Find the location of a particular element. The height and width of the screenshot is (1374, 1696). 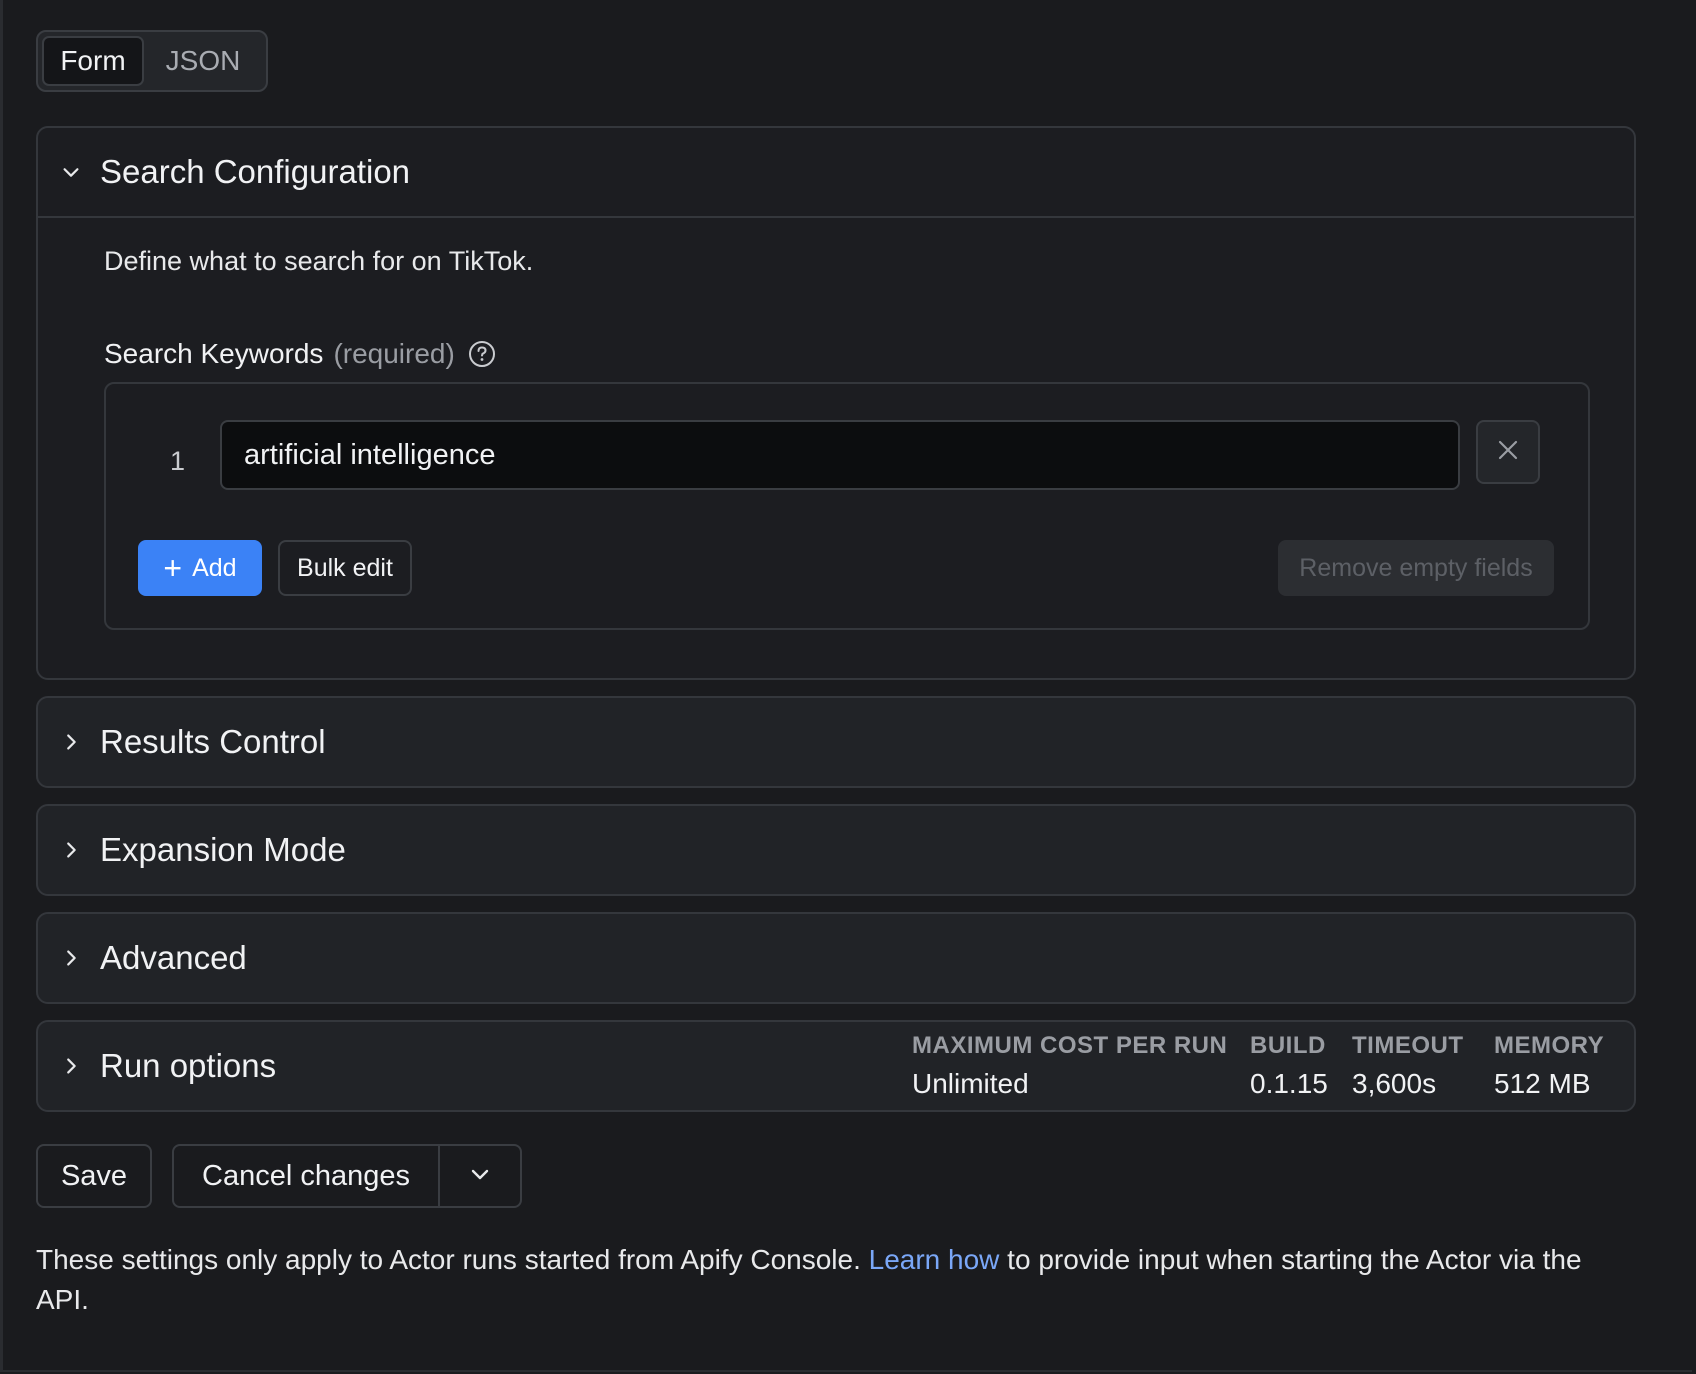

search-configuration-header: Search Configuration is located at coordinates (836, 173).